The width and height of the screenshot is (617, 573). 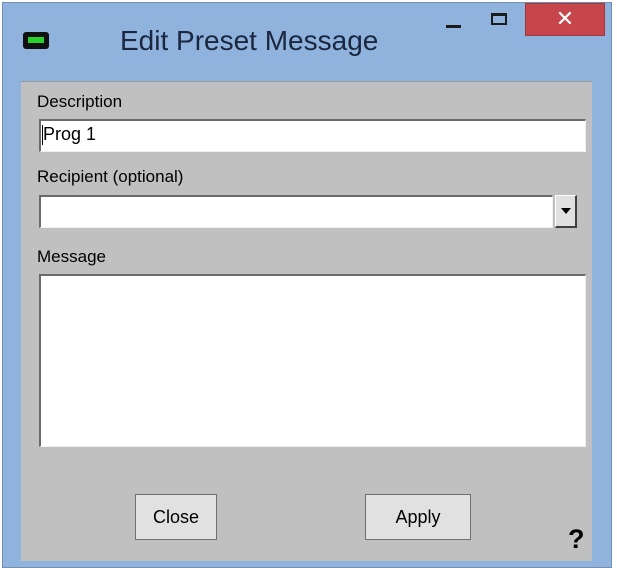 What do you see at coordinates (453, 19) in the screenshot?
I see `minimize-button` at bounding box center [453, 19].